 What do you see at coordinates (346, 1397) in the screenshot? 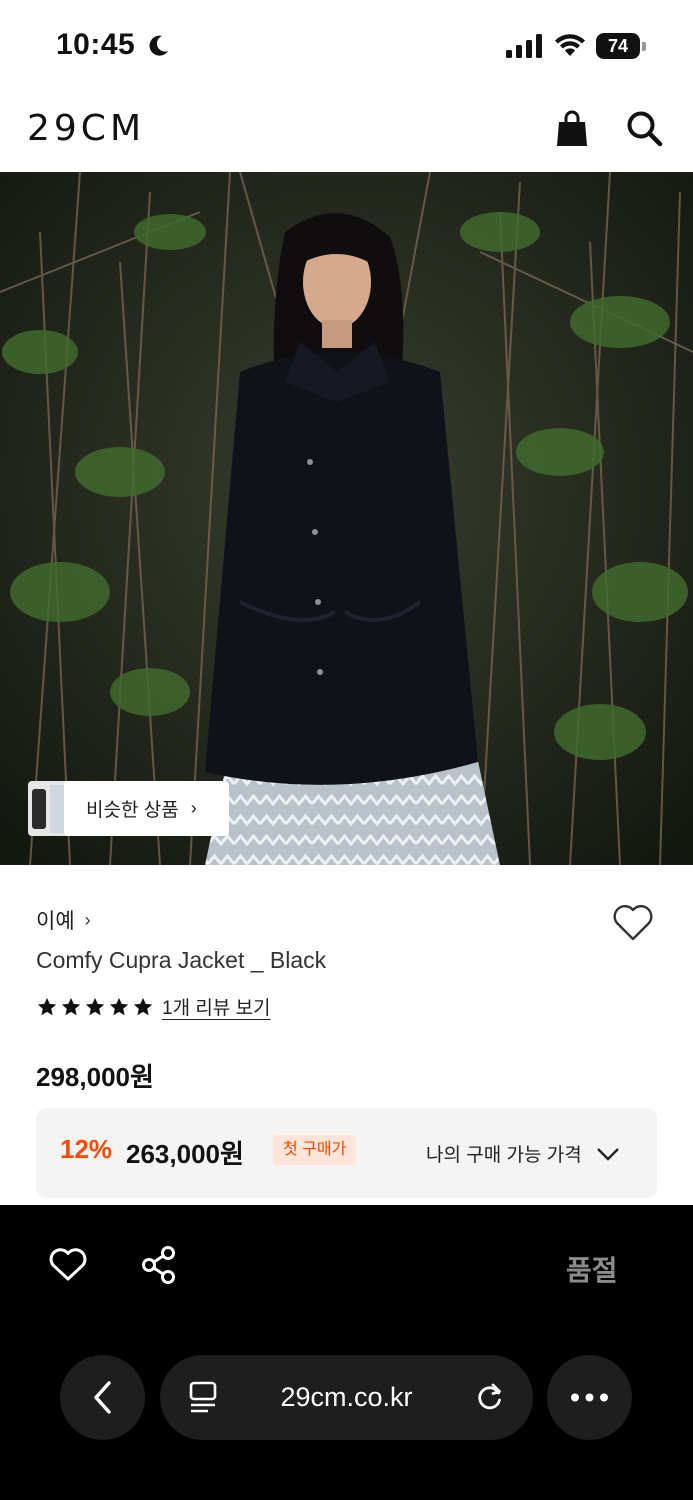
I see `address-bar: 29cm.co.kr` at bounding box center [346, 1397].